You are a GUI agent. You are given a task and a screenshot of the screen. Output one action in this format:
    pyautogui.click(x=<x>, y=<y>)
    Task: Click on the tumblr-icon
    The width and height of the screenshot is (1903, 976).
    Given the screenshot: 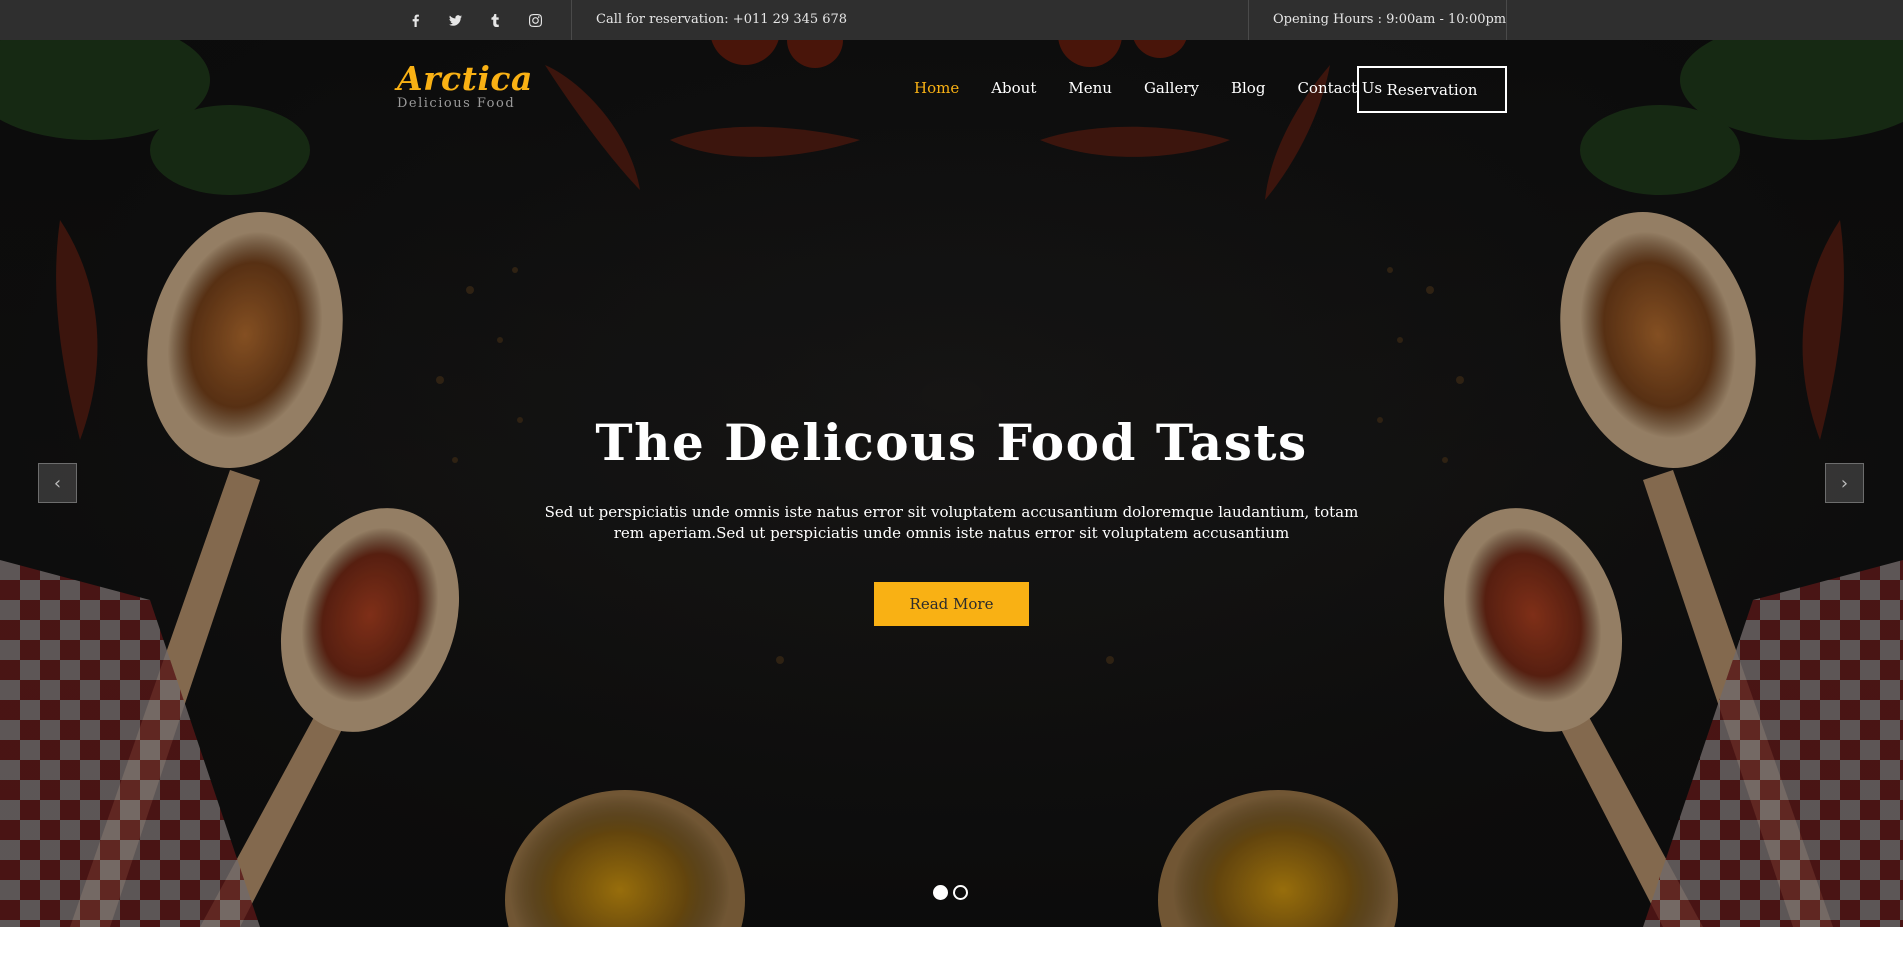 What is the action you would take?
    pyautogui.click(x=494, y=20)
    